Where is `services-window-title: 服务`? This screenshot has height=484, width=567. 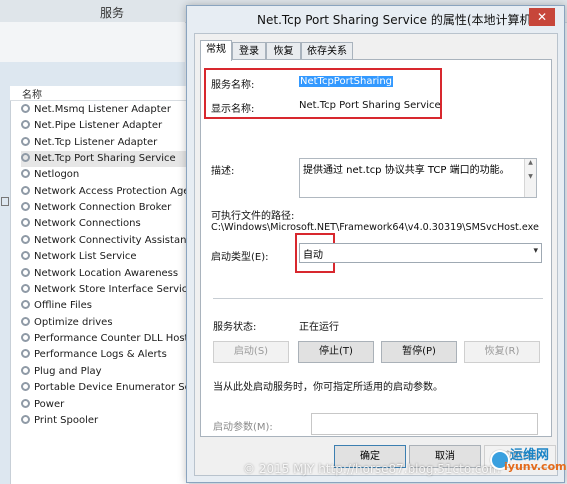 services-window-title: 服务 is located at coordinates (112, 13).